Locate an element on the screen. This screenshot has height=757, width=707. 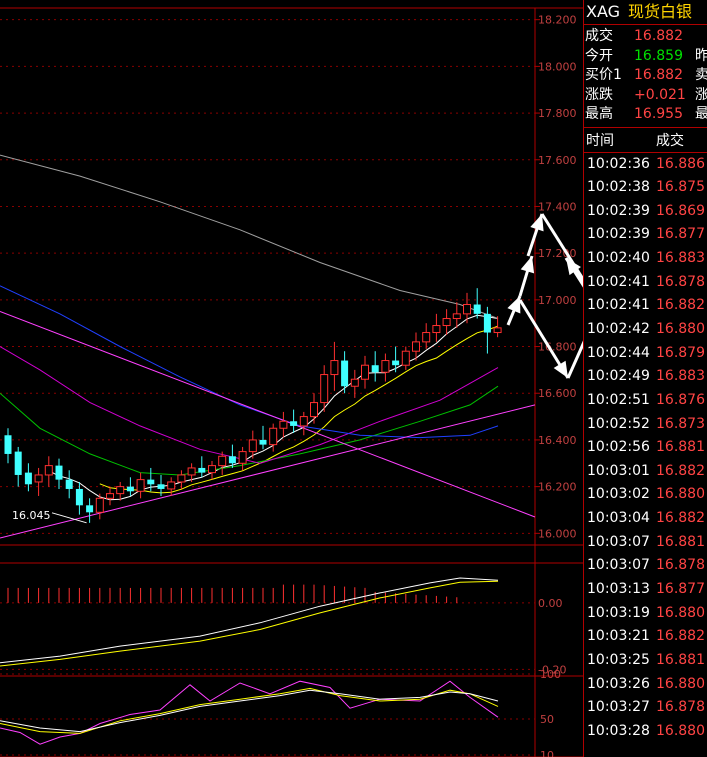
tick-row: 10:03:04 16.882 is located at coordinates (645, 519).